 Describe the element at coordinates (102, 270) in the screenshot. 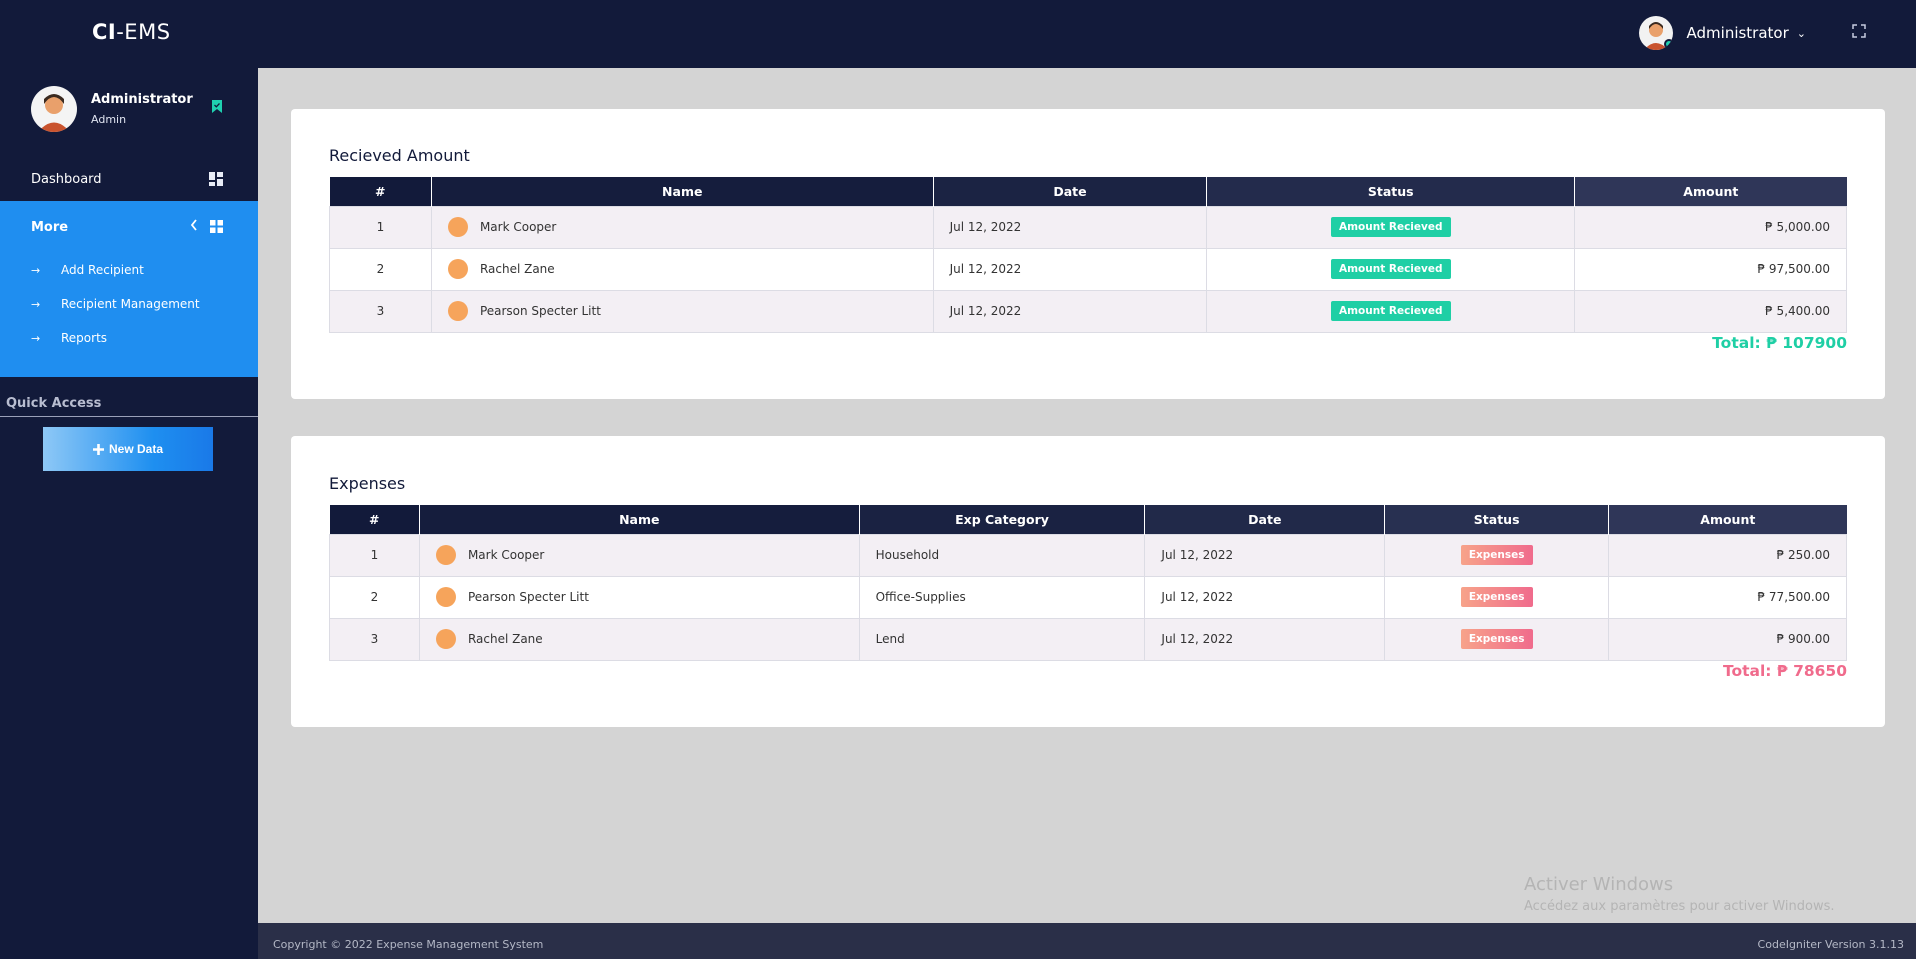

I see `sidebar-item-label: Add Recipient` at that location.